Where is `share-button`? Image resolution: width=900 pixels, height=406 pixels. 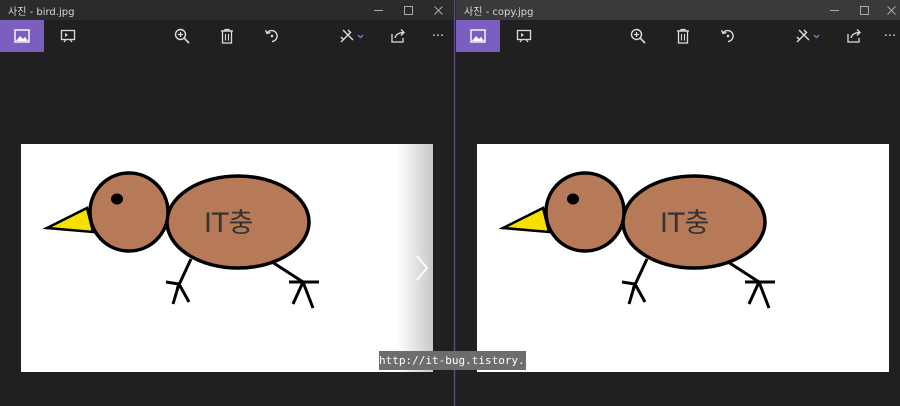 share-button is located at coordinates (398, 36).